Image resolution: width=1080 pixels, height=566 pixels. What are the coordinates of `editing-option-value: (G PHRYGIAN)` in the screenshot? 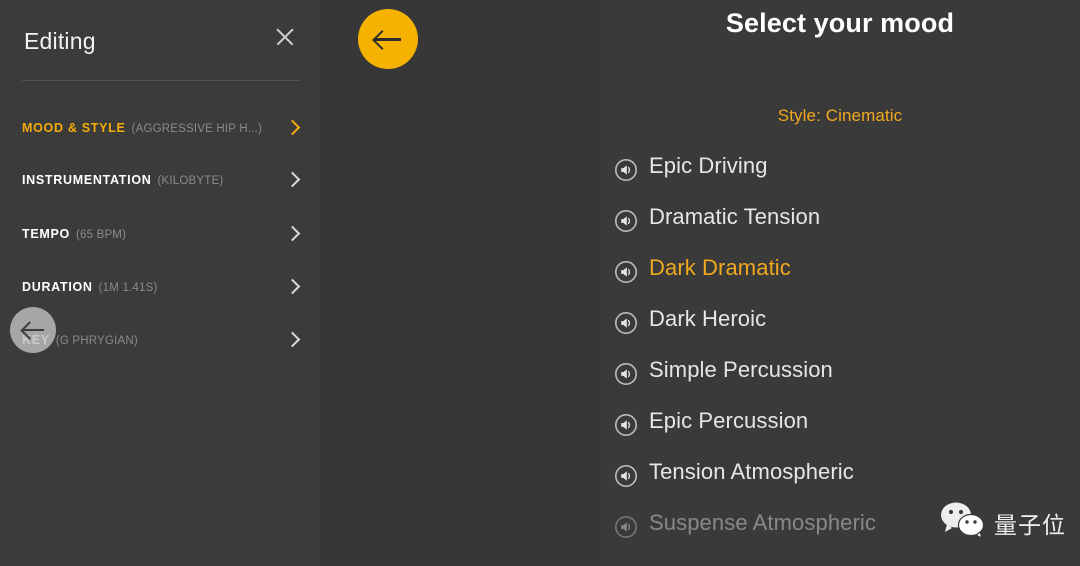 It's located at (96, 341).